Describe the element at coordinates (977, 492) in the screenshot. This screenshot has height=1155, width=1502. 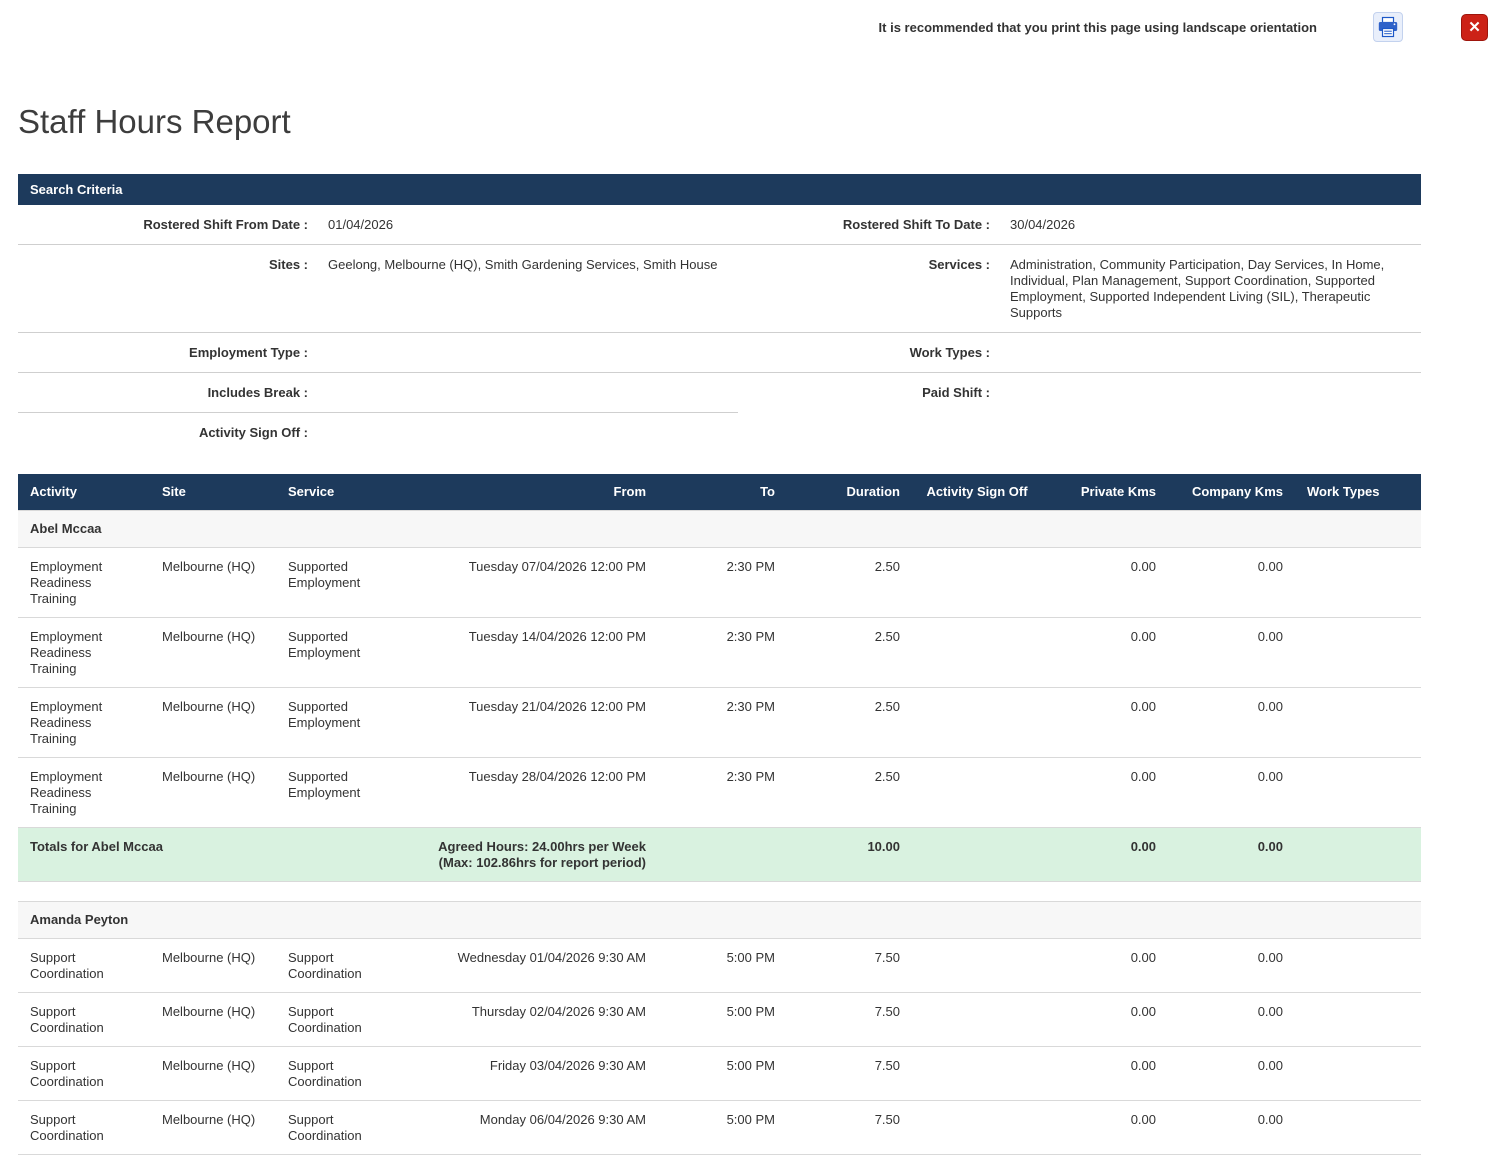
I see `column-header-sign_off: Activity Sign Off` at that location.